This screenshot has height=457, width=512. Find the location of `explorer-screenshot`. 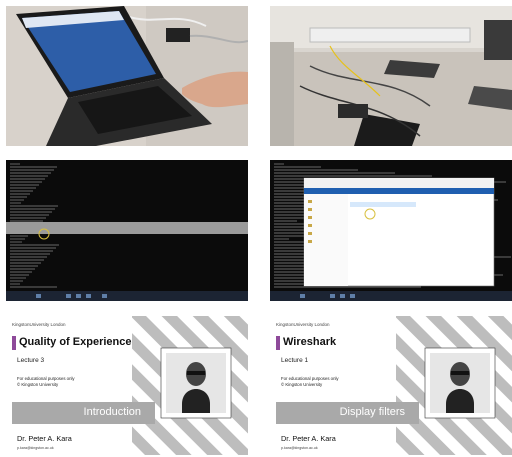

explorer-screenshot is located at coordinates (391, 230).